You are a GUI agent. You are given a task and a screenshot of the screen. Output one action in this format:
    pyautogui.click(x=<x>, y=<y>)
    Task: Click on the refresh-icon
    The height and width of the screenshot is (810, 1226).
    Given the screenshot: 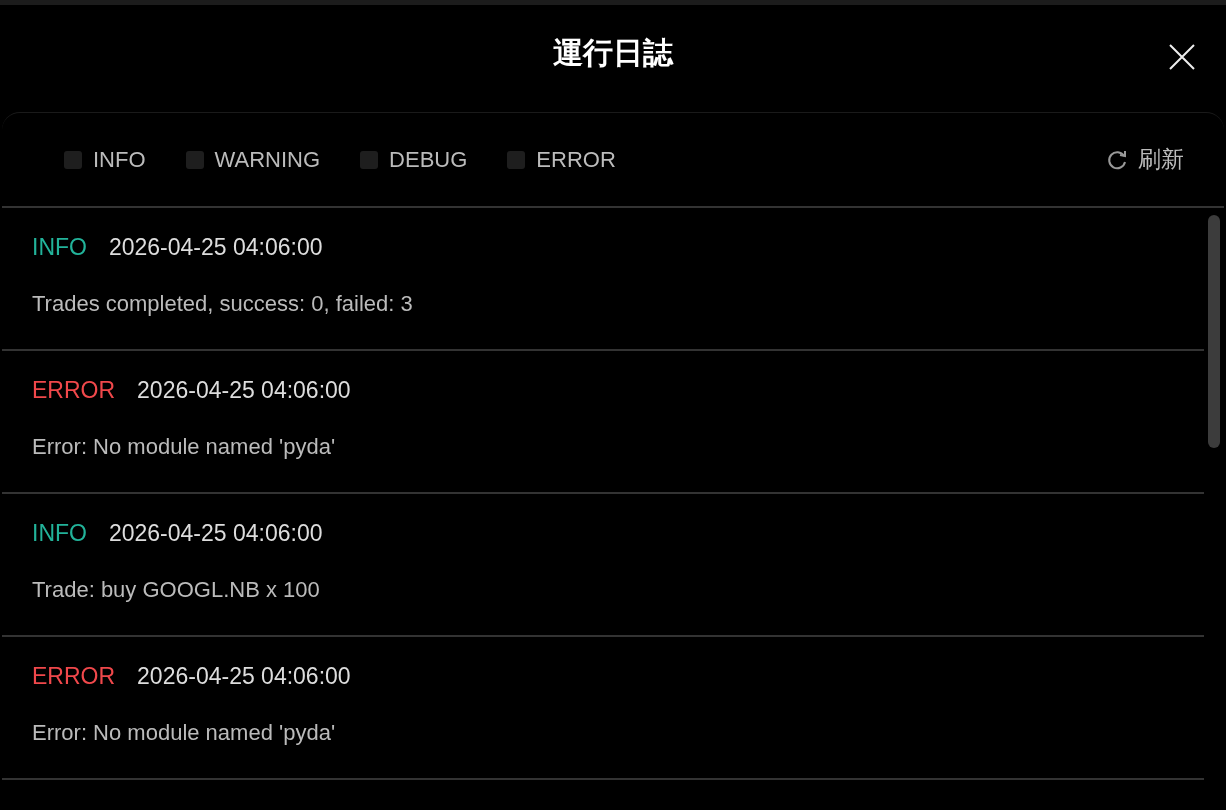 What is the action you would take?
    pyautogui.click(x=1117, y=159)
    